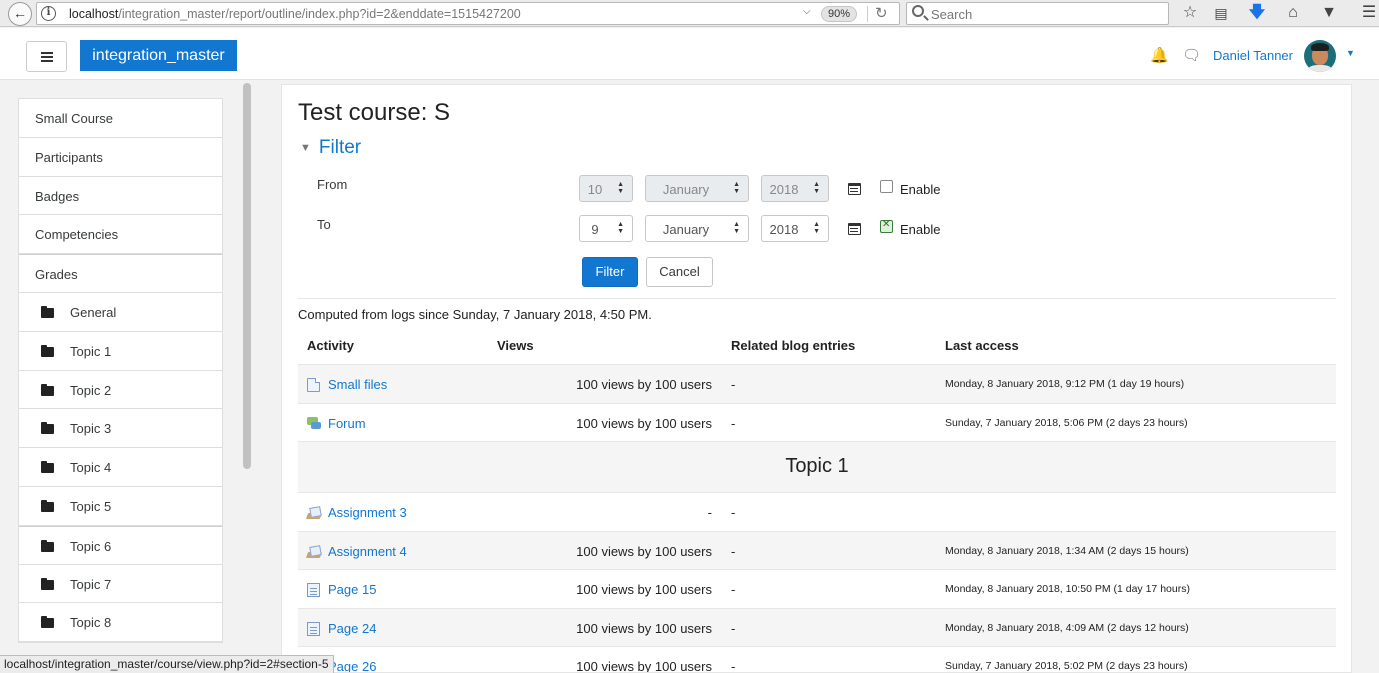  What do you see at coordinates (697, 188) in the screenshot?
I see `from-month-select: January ▲ ▼` at bounding box center [697, 188].